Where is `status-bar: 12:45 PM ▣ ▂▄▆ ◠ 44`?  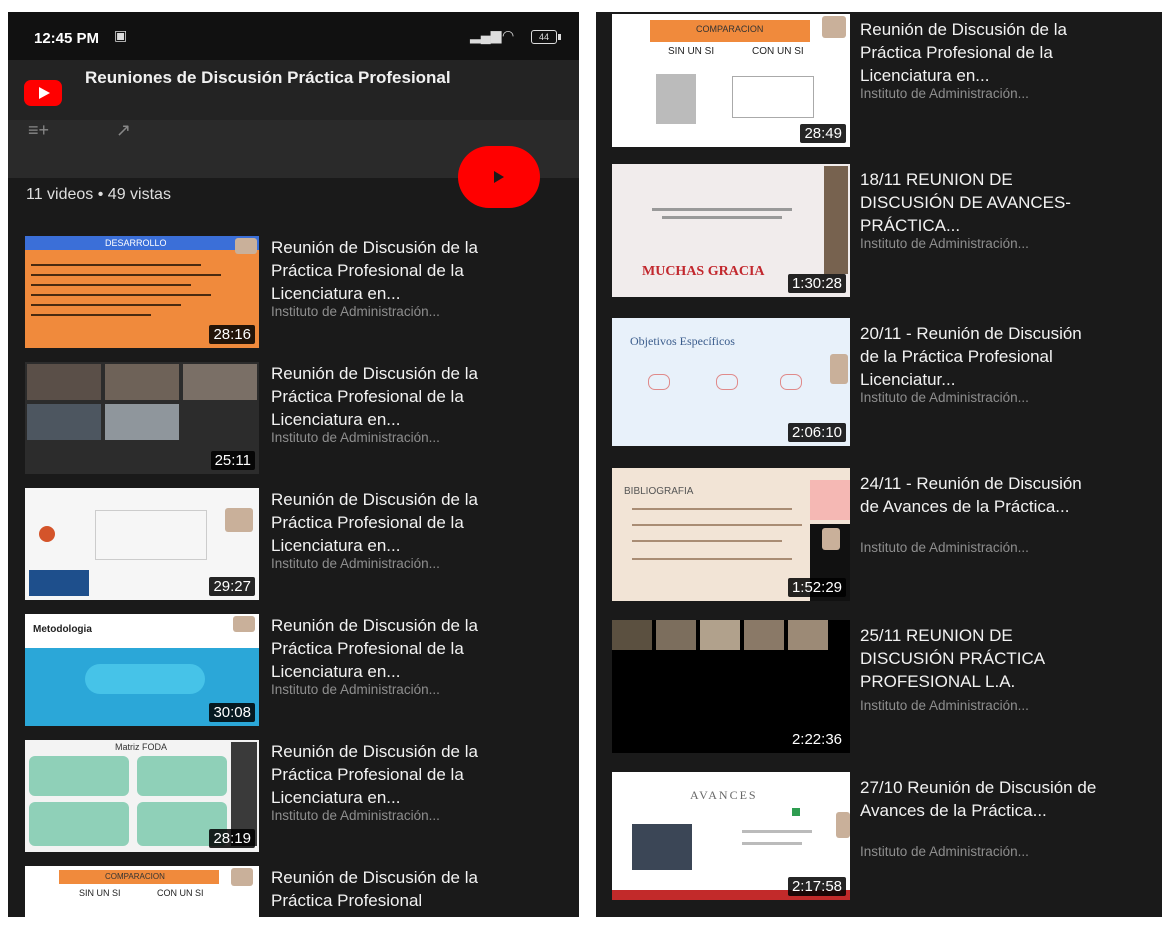
status-bar: 12:45 PM ▣ ▂▄▆ ◠ 44 is located at coordinates (293, 36).